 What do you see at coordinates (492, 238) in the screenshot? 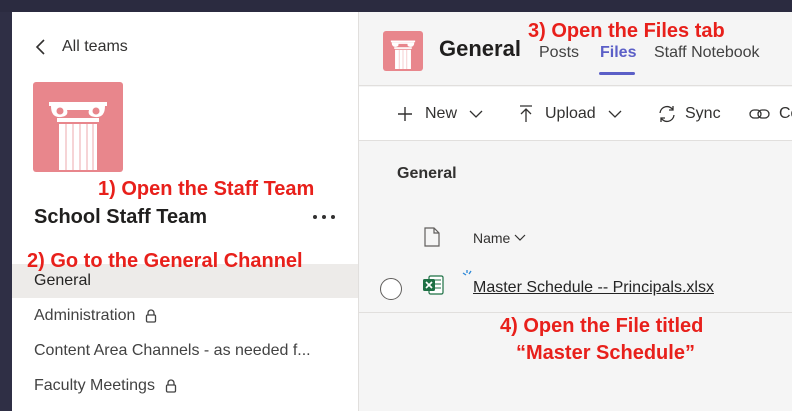
I see `name-column-label: Name` at bounding box center [492, 238].